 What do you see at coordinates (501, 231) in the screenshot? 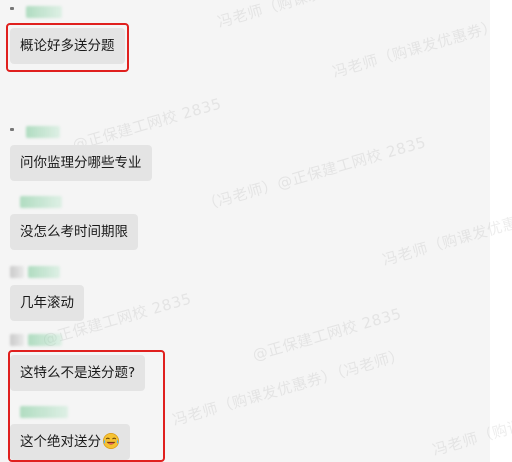
I see `scroll-gutter` at bounding box center [501, 231].